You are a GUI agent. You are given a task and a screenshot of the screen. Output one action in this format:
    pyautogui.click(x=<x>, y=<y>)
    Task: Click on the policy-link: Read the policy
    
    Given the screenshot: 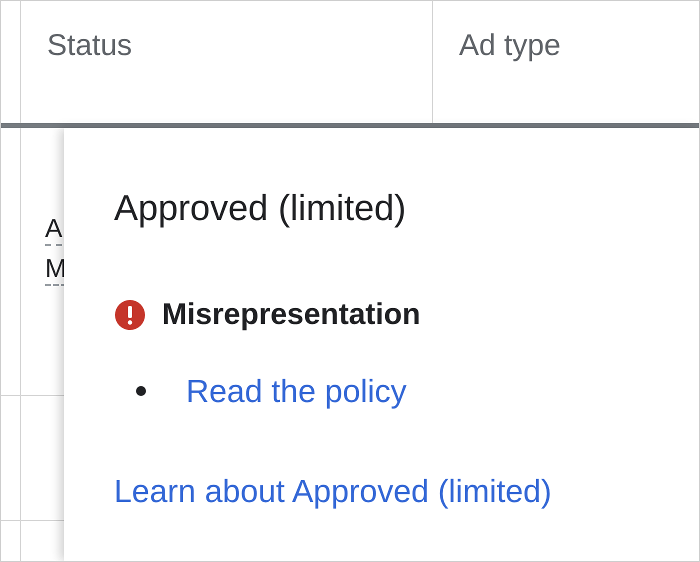 What is the action you would take?
    pyautogui.click(x=296, y=391)
    